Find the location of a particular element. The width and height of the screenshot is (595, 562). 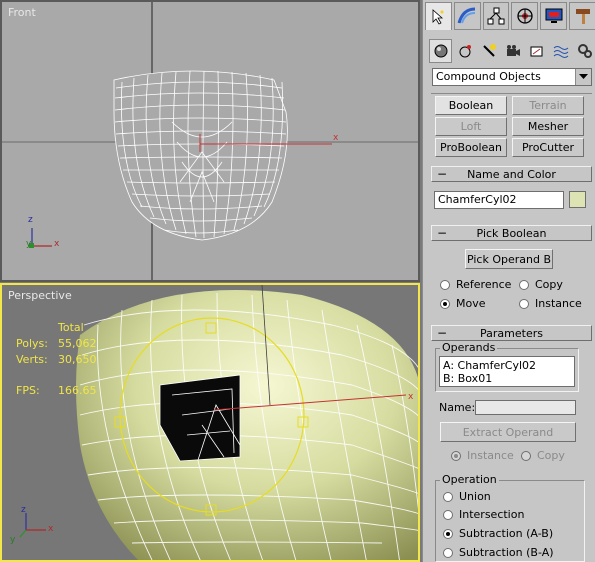

object-color-swatch is located at coordinates (577, 199).